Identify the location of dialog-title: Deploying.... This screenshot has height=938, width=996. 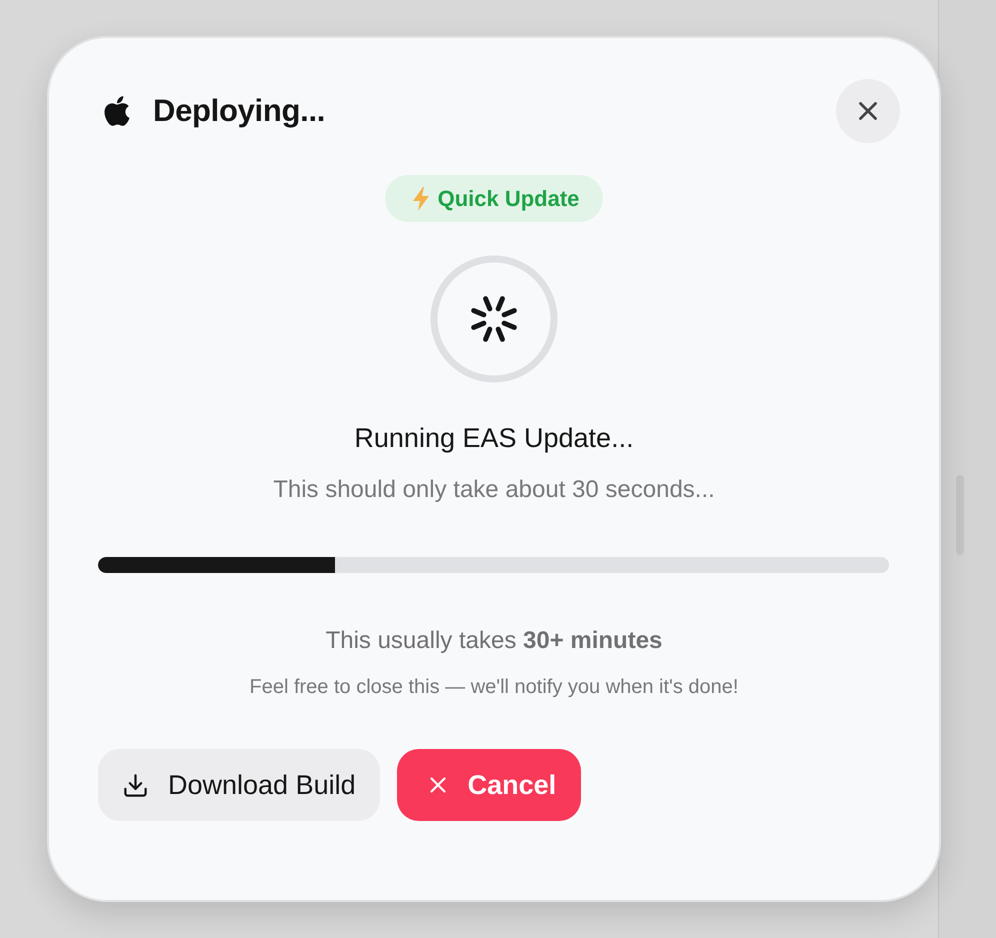
(239, 111).